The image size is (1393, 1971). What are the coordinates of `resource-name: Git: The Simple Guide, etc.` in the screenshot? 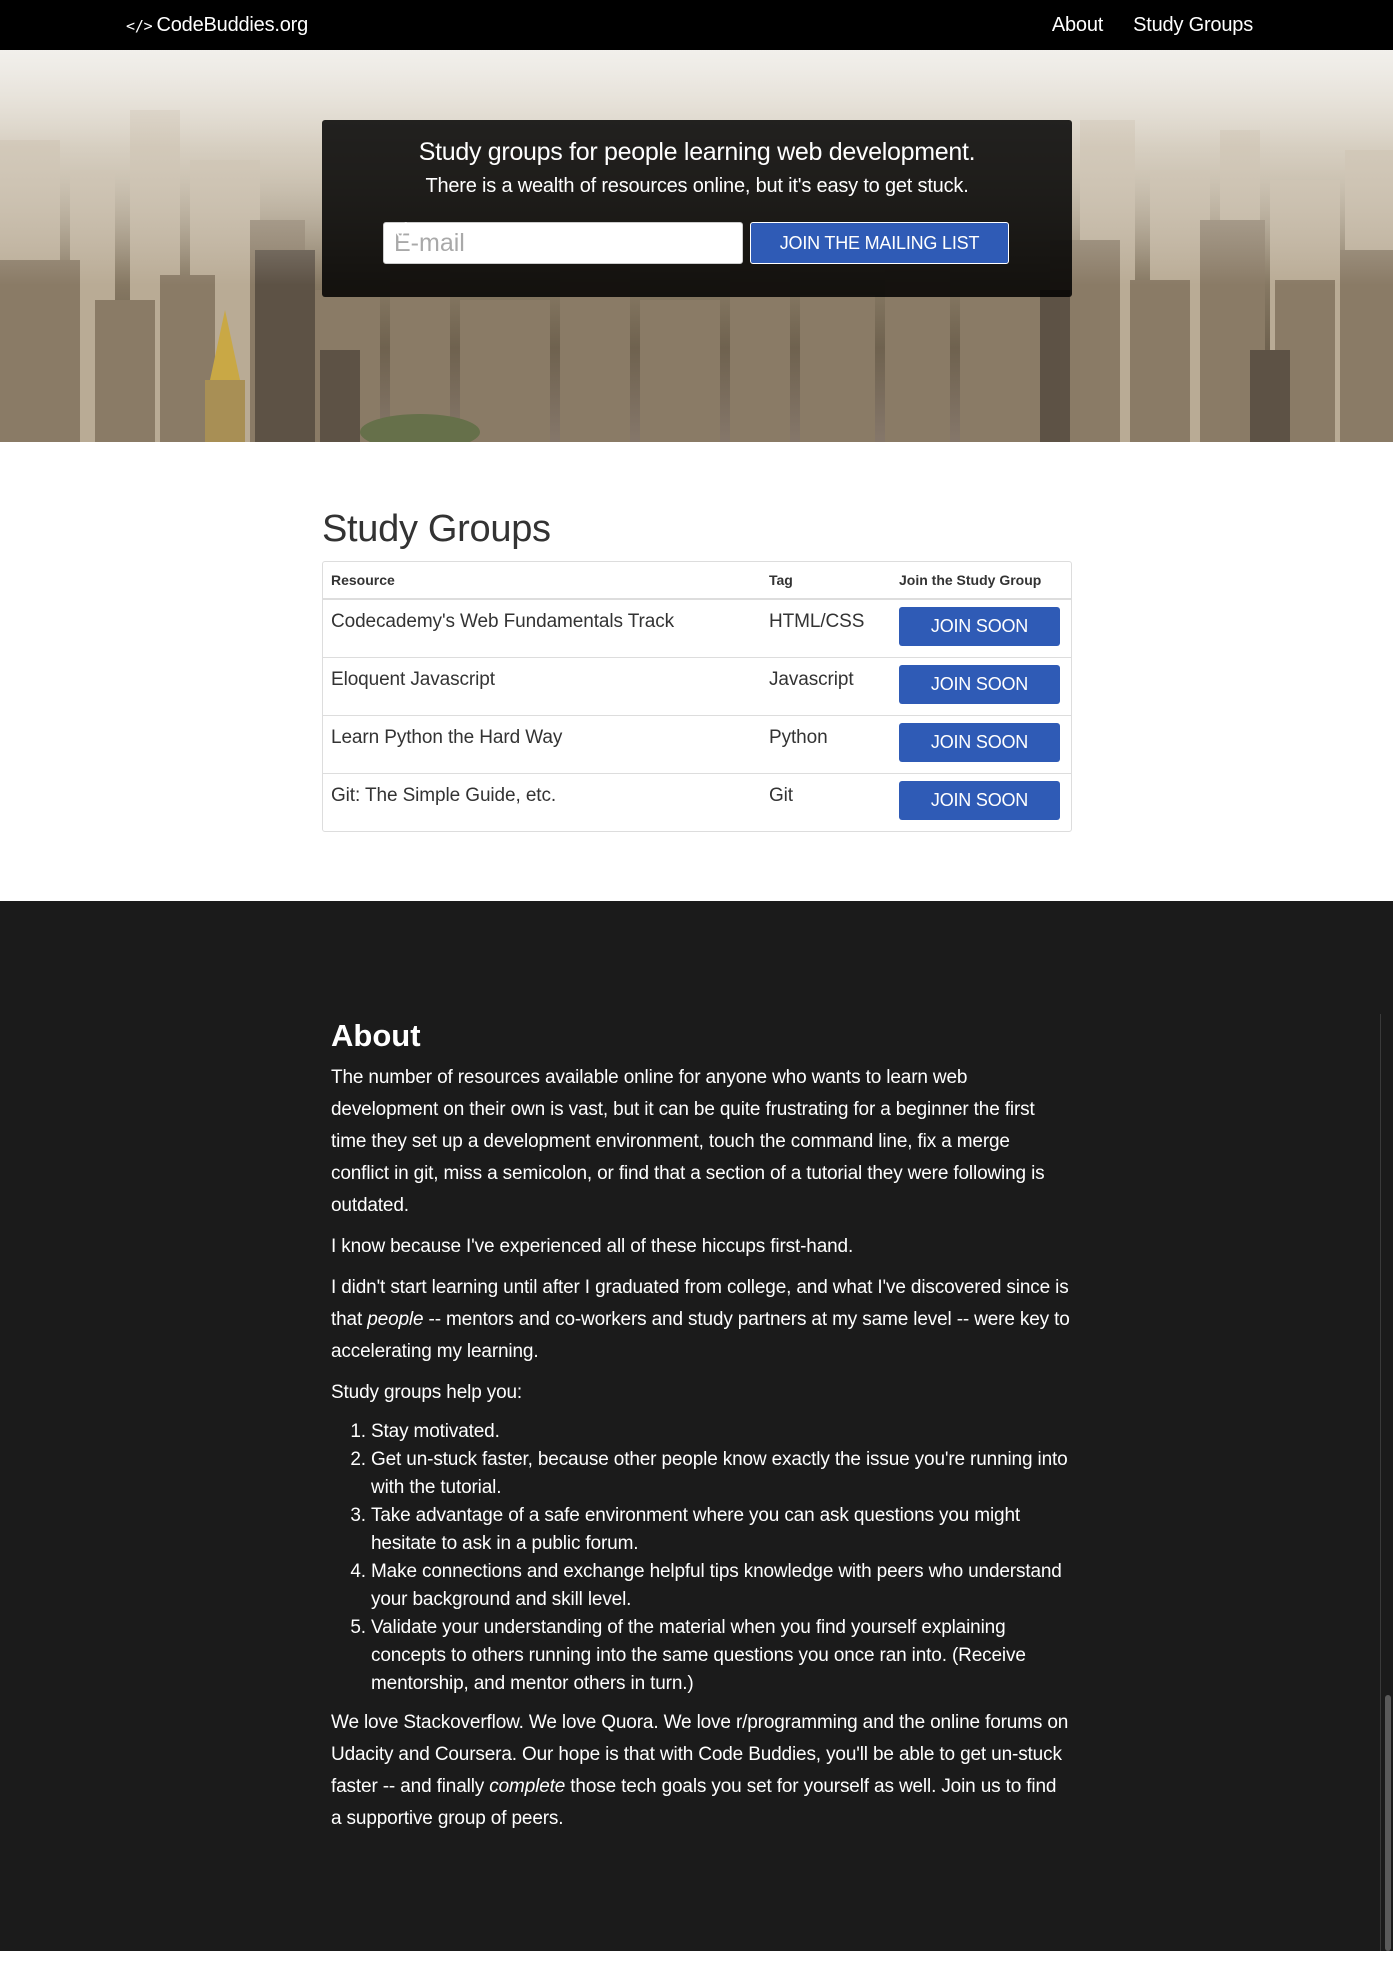 It's located at (444, 795).